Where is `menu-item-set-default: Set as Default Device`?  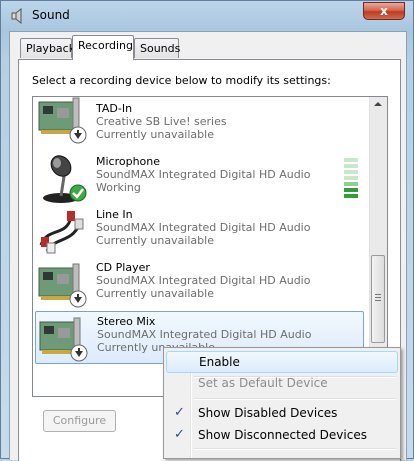
menu-item-set-default: Set as Default Device is located at coordinates (282, 383).